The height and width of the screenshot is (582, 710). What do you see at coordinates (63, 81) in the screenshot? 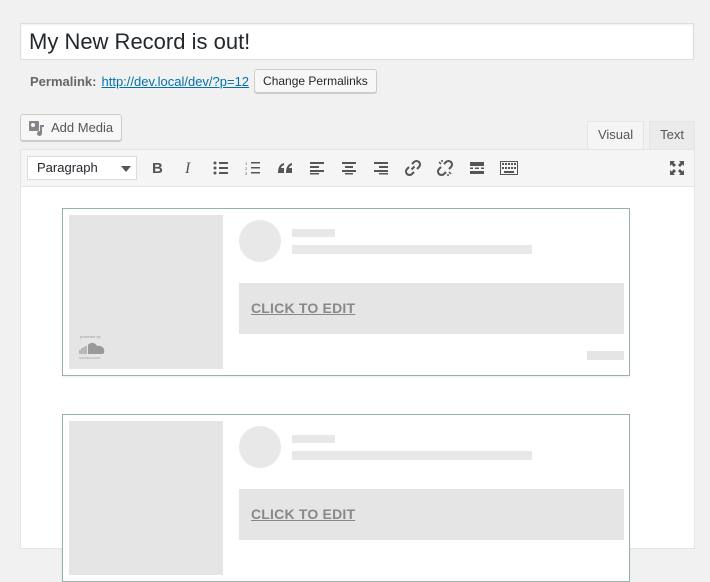
I see `permalink-label: Permalink:` at bounding box center [63, 81].